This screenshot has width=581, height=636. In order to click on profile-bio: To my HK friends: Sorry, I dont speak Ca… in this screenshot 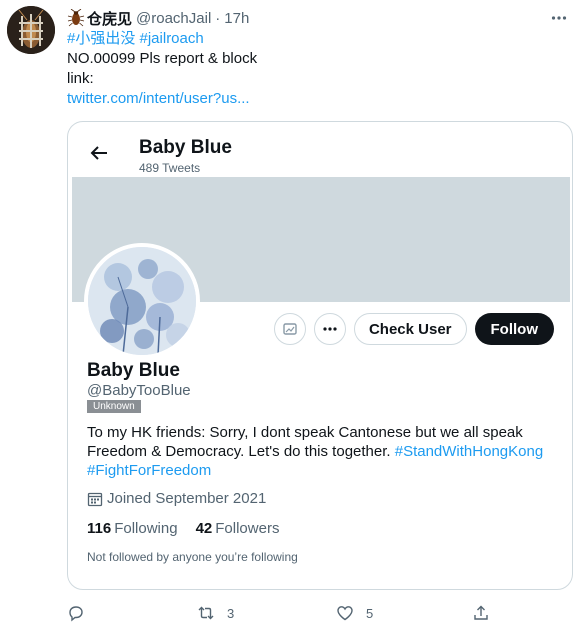, I will do `click(322, 451)`.